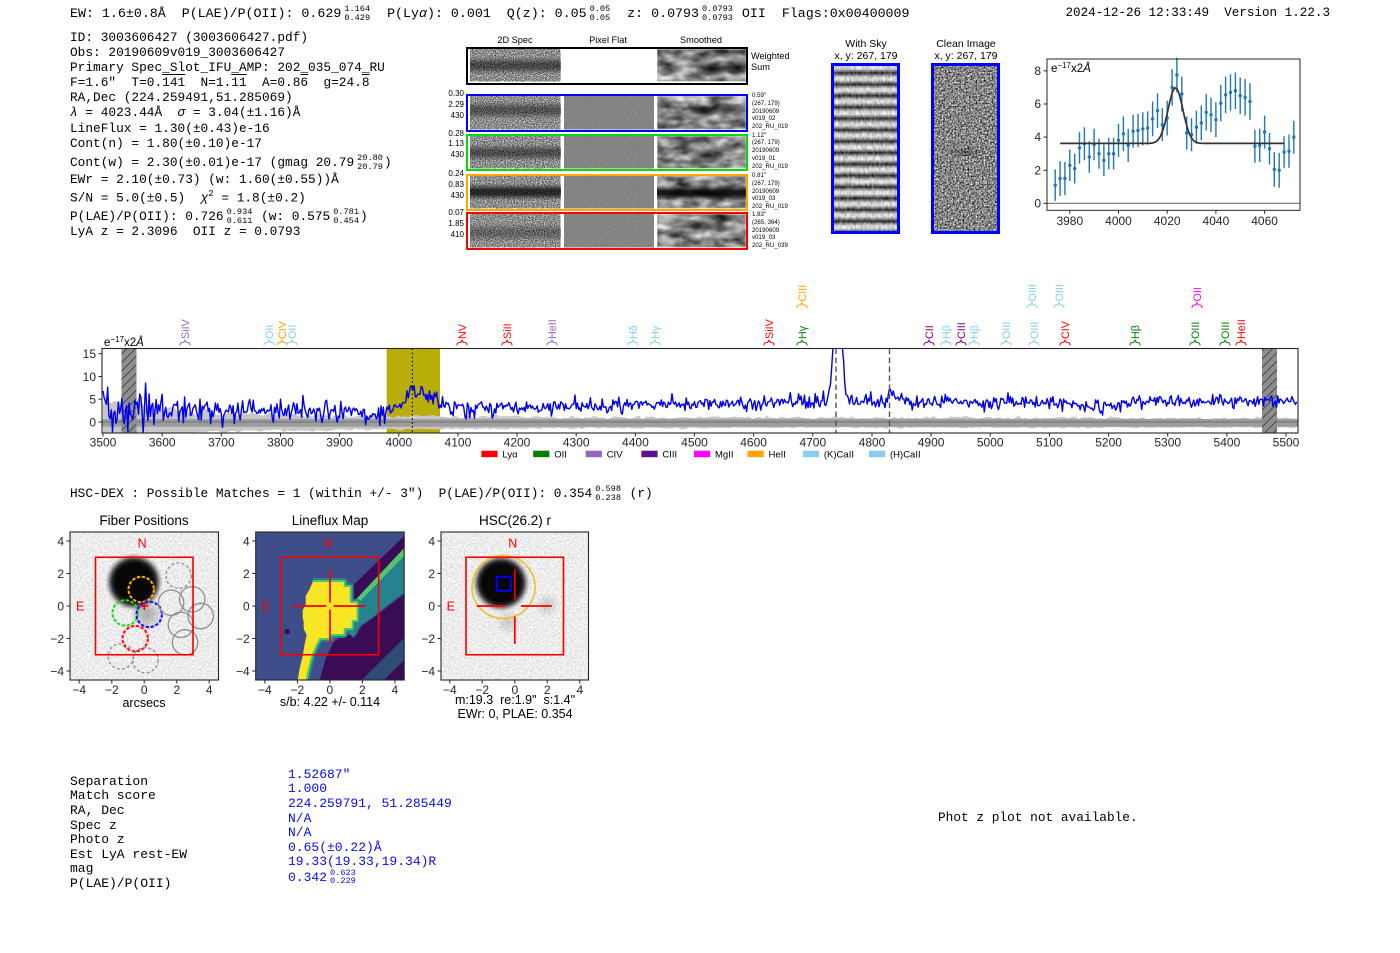 This screenshot has width=1400, height=953. What do you see at coordinates (339, 443) in the screenshot?
I see `svg-text: 3900` at bounding box center [339, 443].